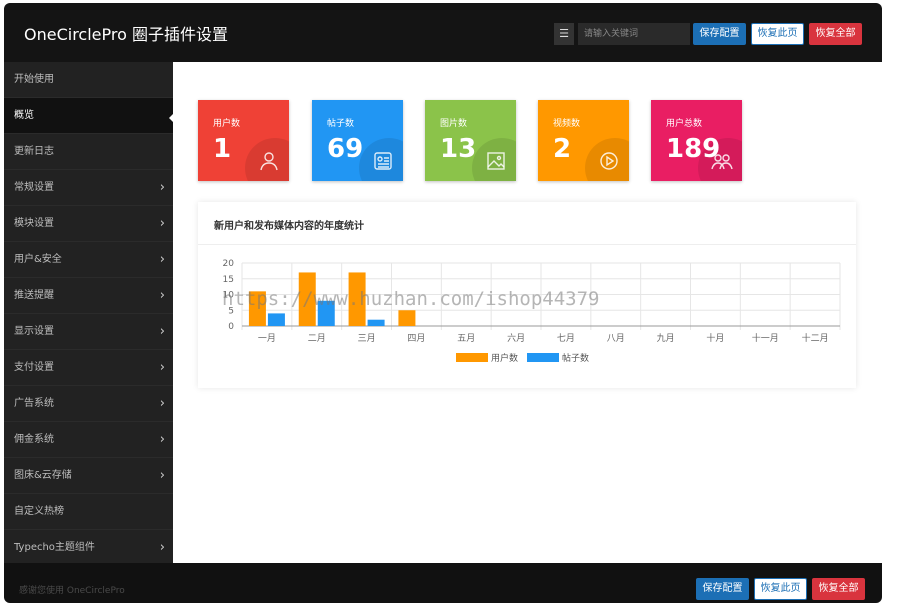 This screenshot has height=603, width=900. I want to click on sidebar-item-label: 更新日志, so click(34, 151).